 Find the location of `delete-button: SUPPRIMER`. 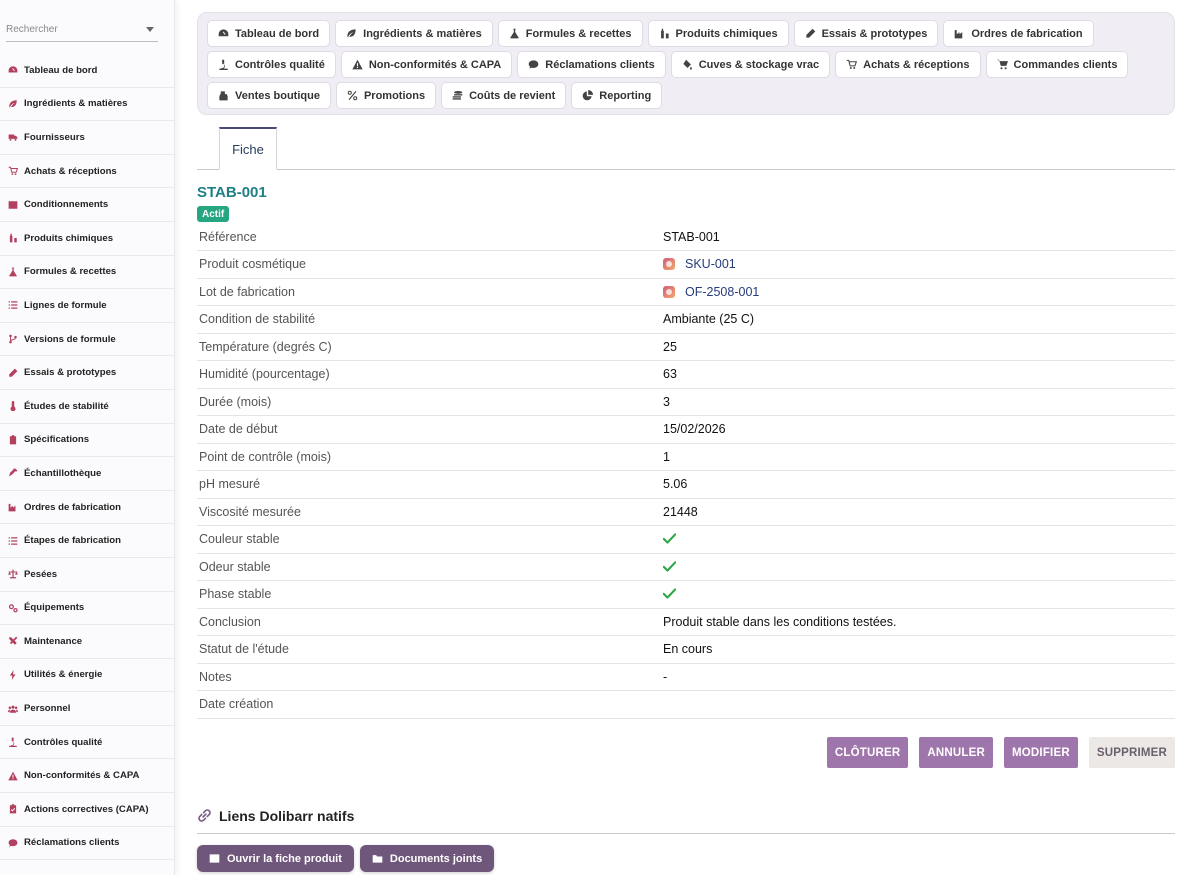

delete-button: SUPPRIMER is located at coordinates (1131, 752).